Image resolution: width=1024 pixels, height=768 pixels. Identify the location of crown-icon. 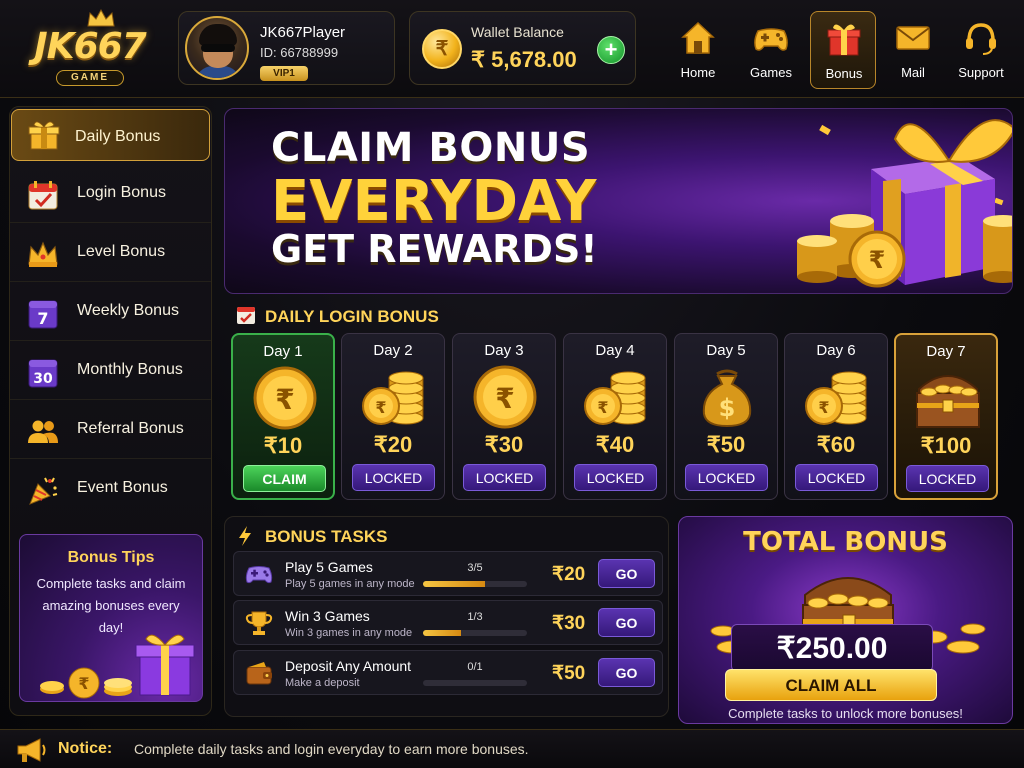
(101, 17).